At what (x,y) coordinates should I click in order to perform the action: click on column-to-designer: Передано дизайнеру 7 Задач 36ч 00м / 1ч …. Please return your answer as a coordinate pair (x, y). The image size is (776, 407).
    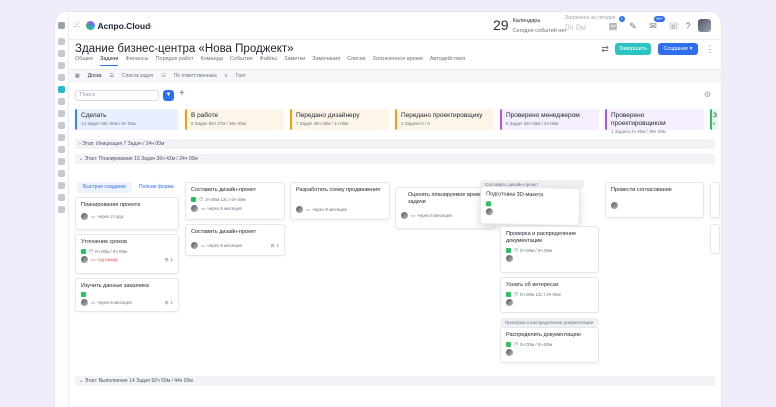
    Looking at the image, I should click on (339, 119).